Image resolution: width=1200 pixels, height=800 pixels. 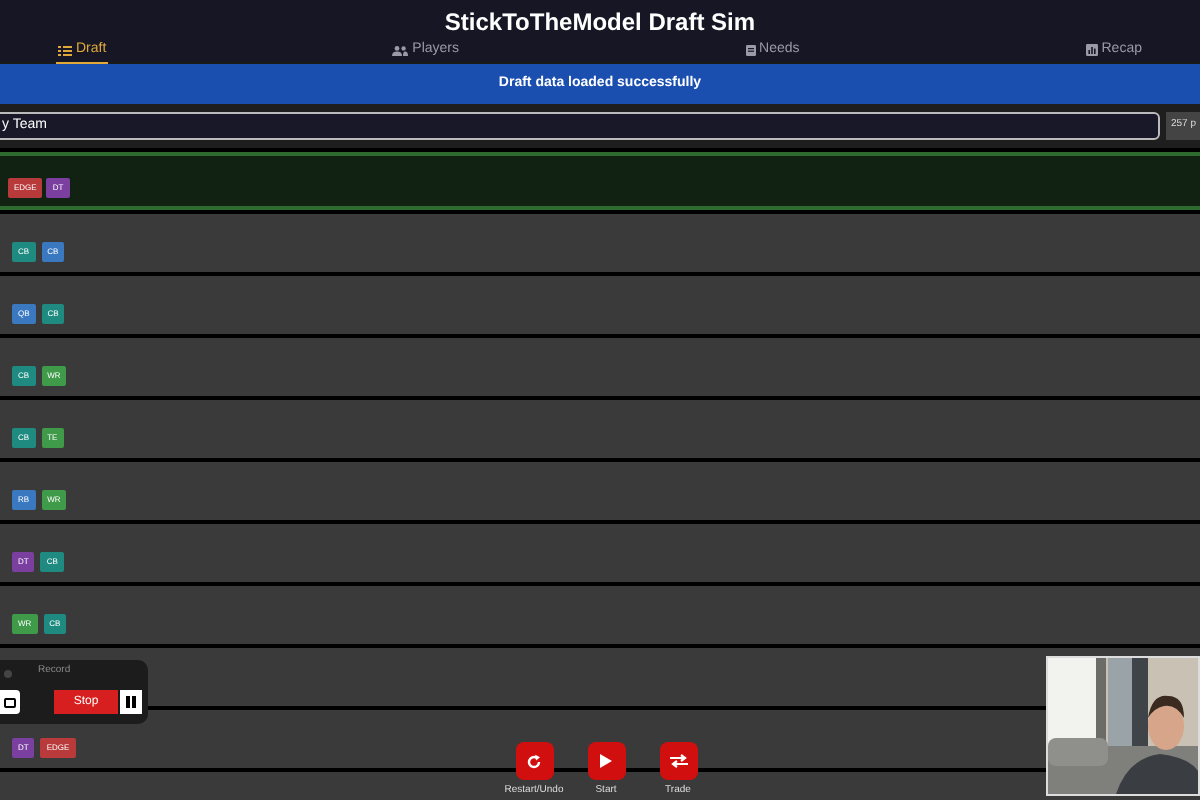 What do you see at coordinates (65, 50) in the screenshot?
I see `list-icon` at bounding box center [65, 50].